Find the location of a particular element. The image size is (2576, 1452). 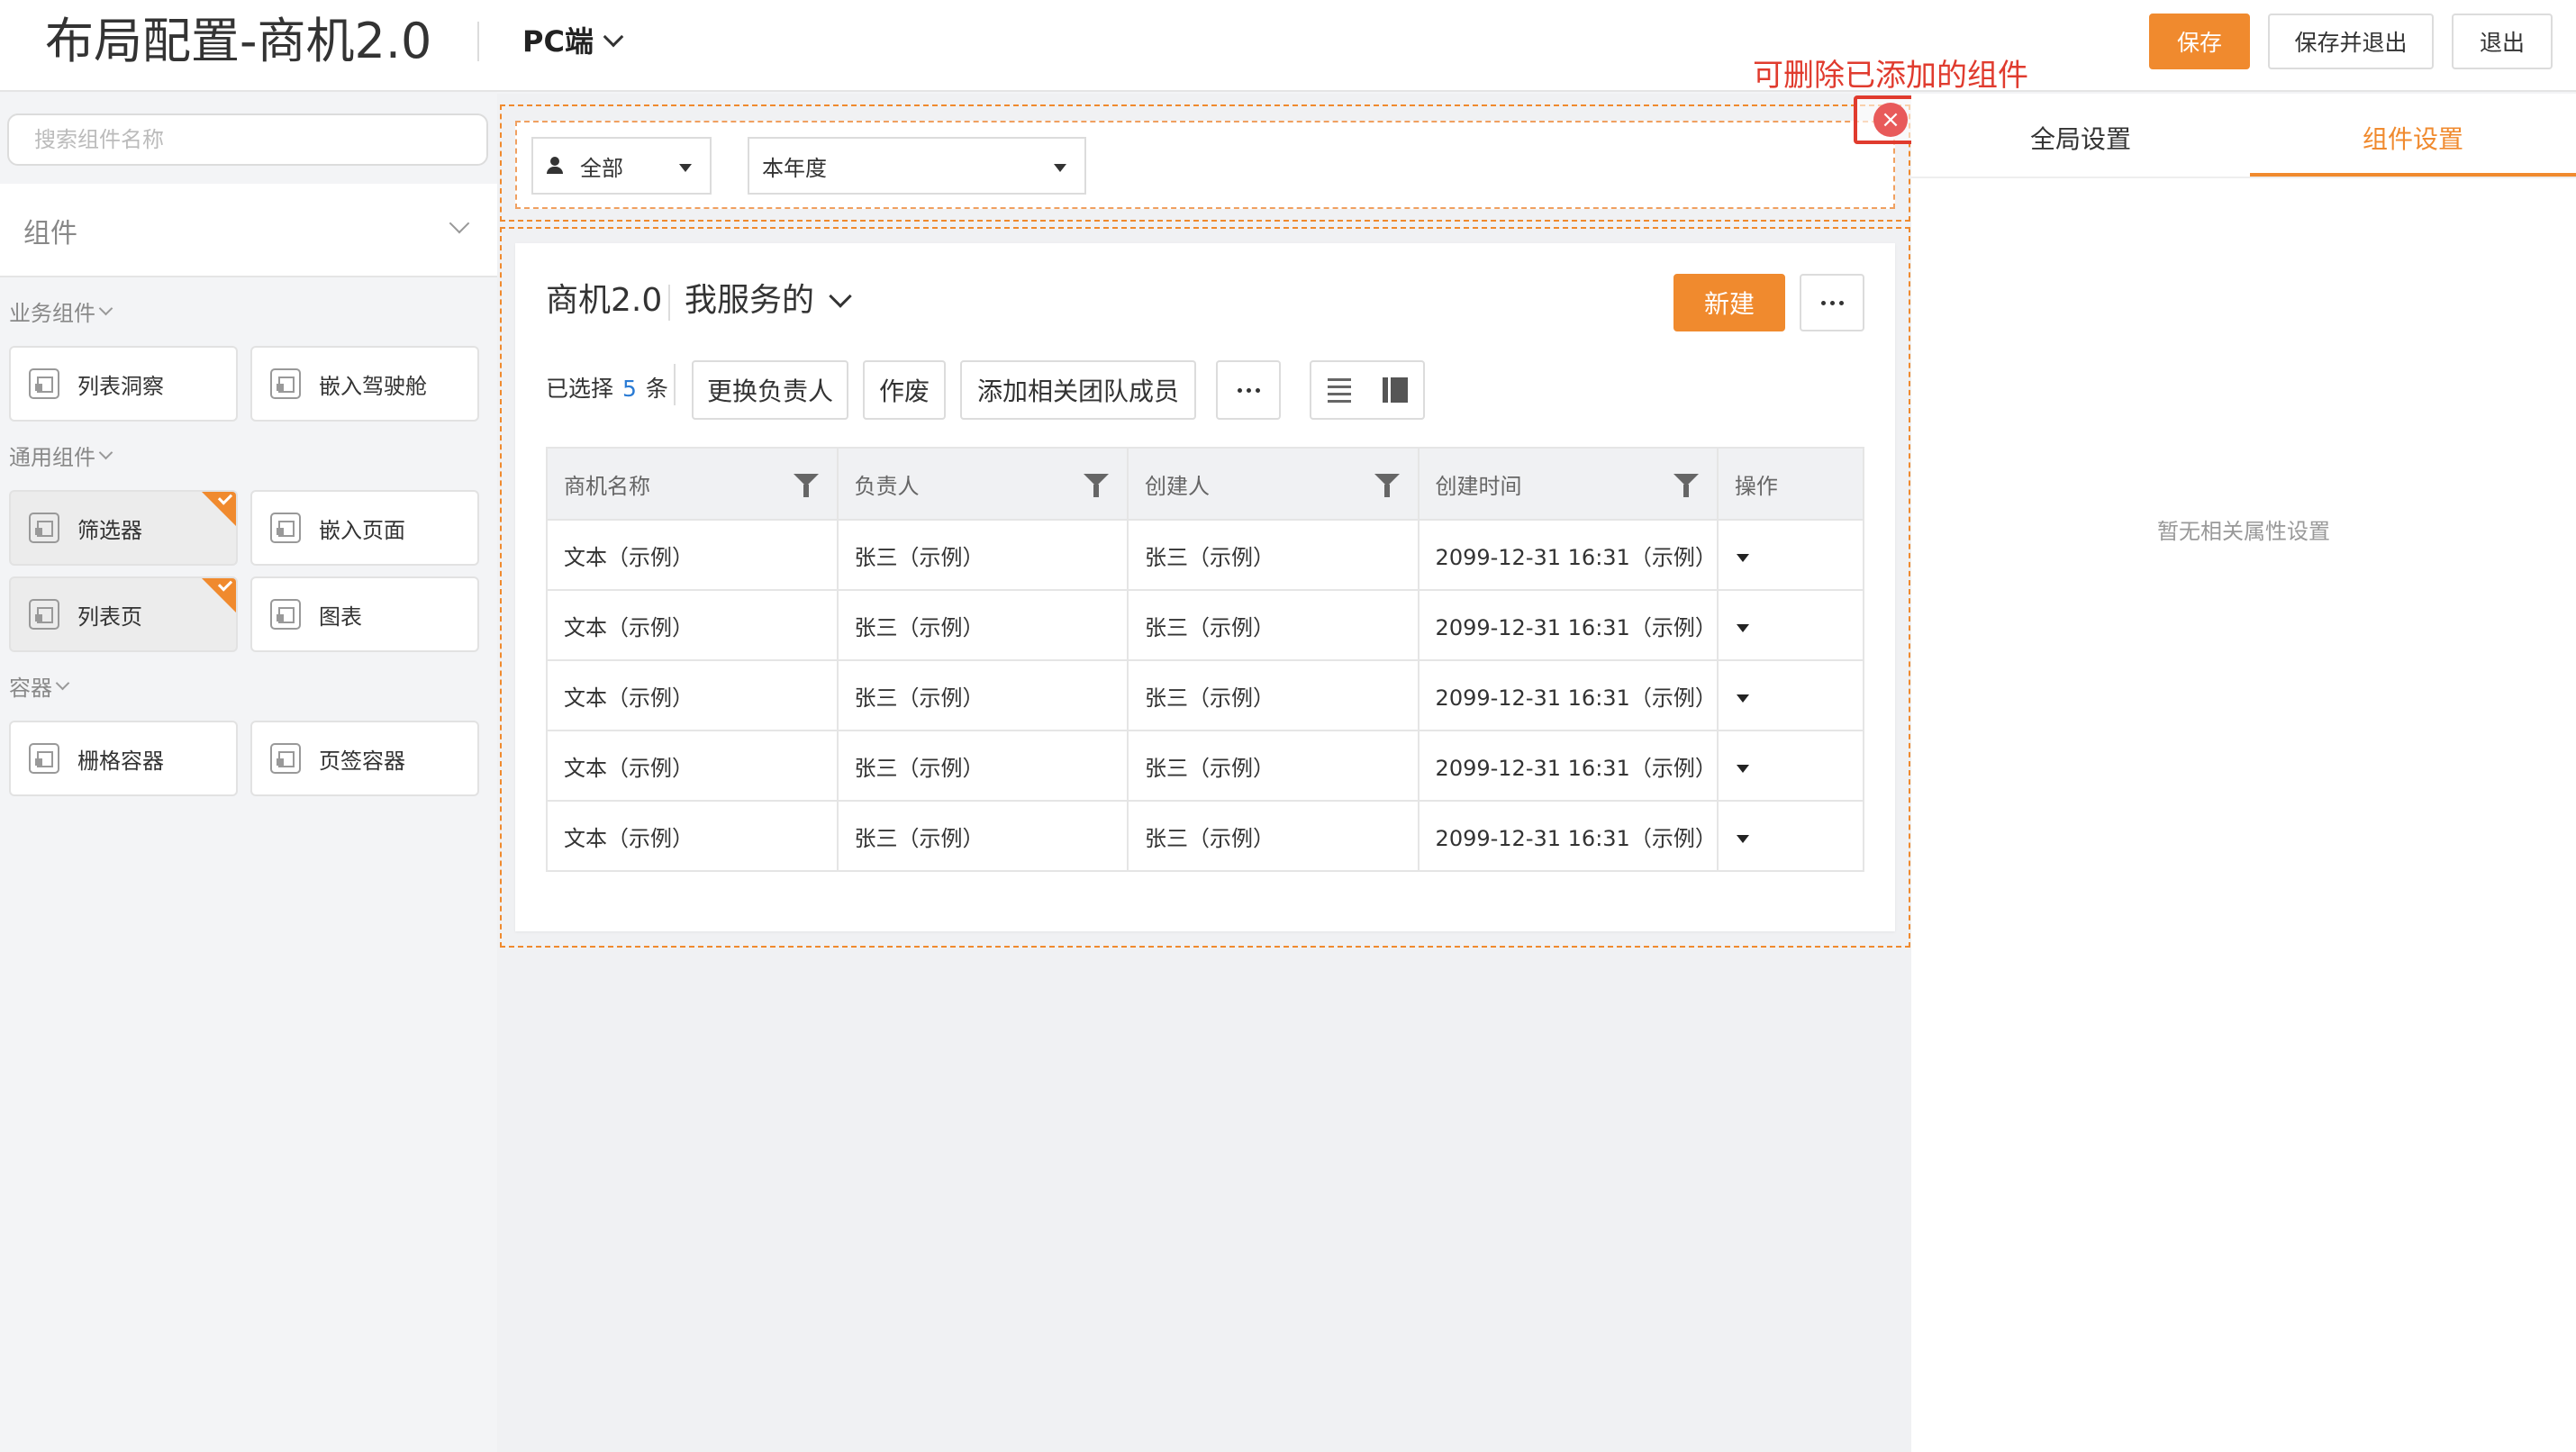

component-embed-cockpit: 嵌入驾驶舱 is located at coordinates (364, 384).